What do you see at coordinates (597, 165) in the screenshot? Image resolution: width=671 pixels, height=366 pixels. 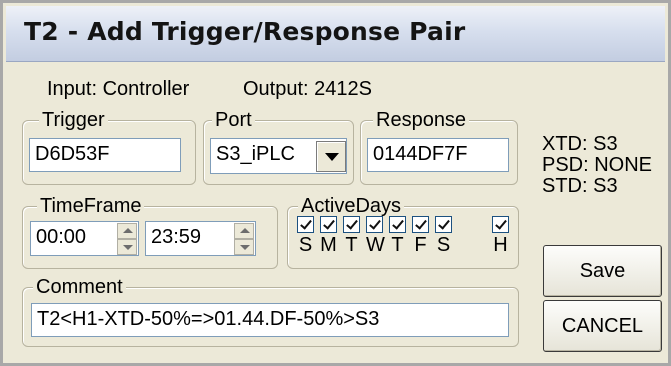 I see `psd-status: PSD: NONE` at bounding box center [597, 165].